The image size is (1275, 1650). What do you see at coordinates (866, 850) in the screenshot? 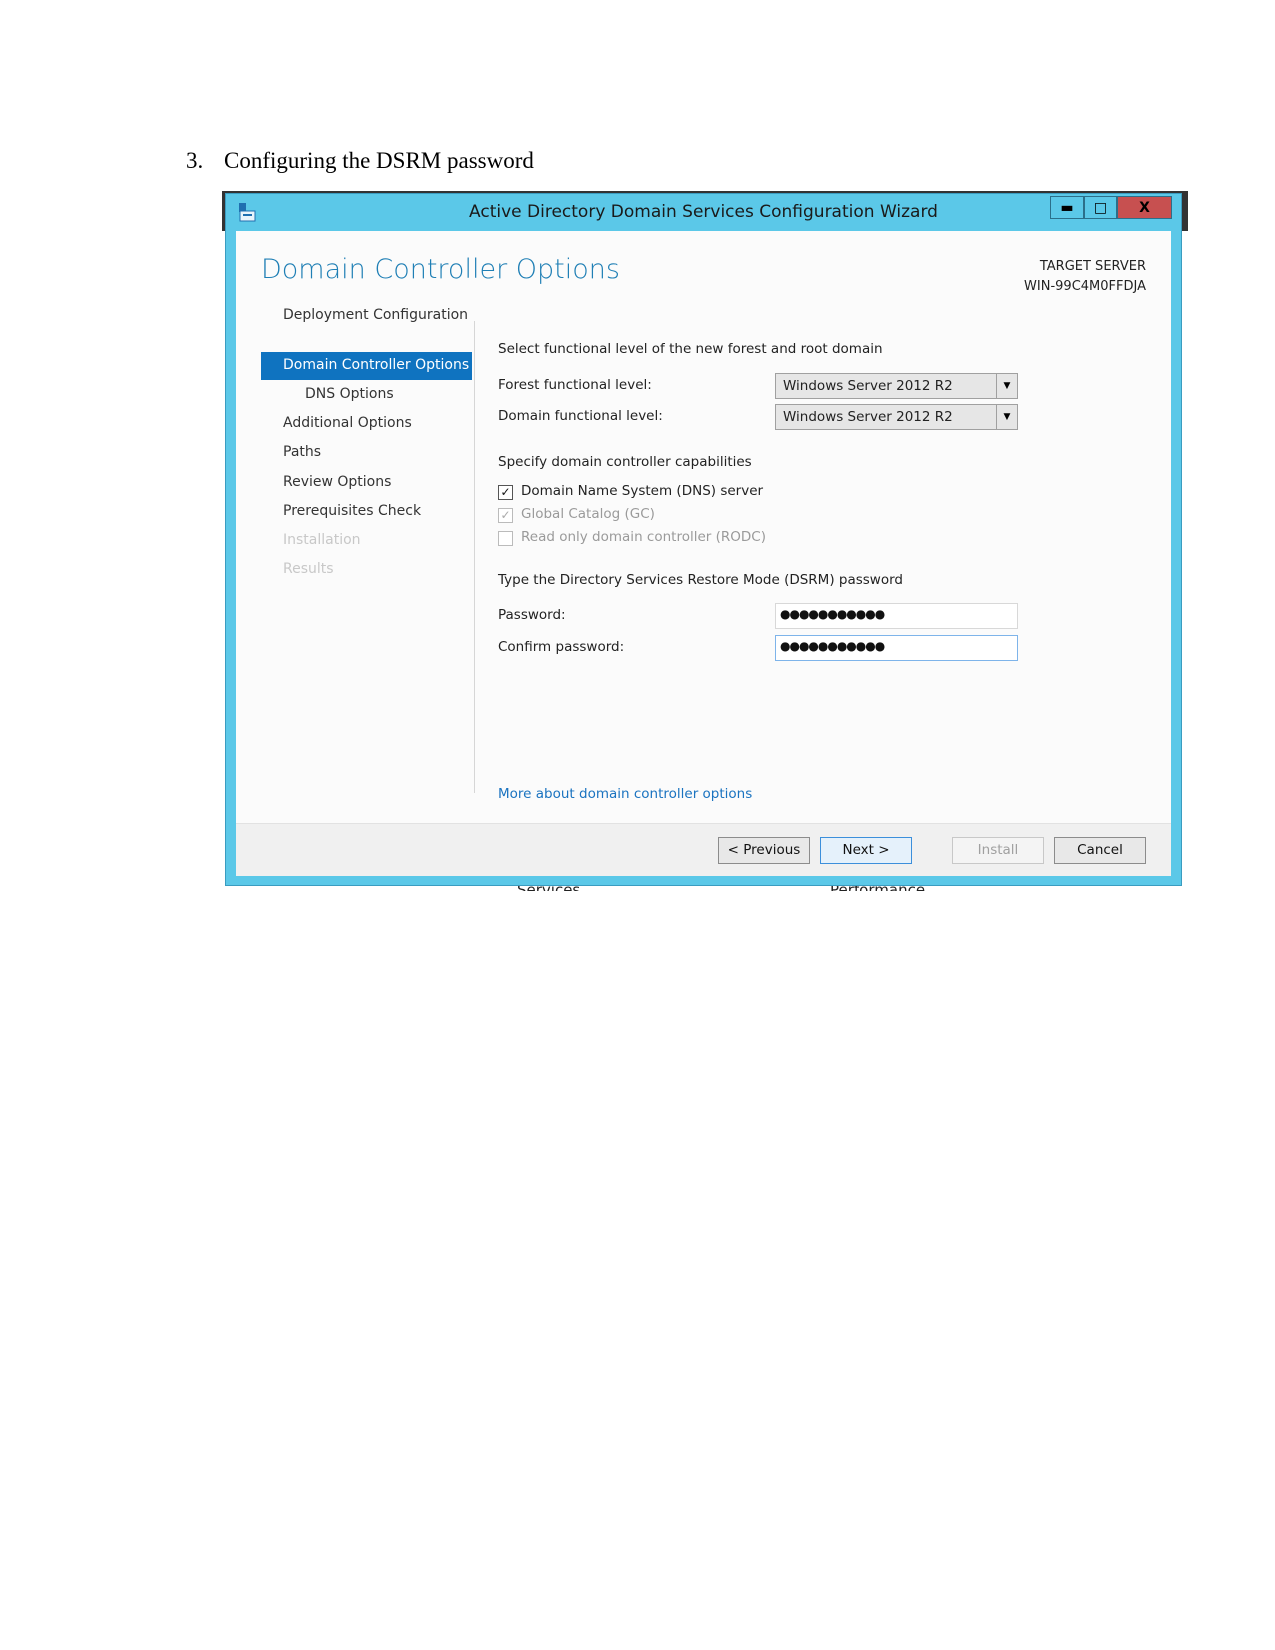
I see `next-button: Next >` at bounding box center [866, 850].